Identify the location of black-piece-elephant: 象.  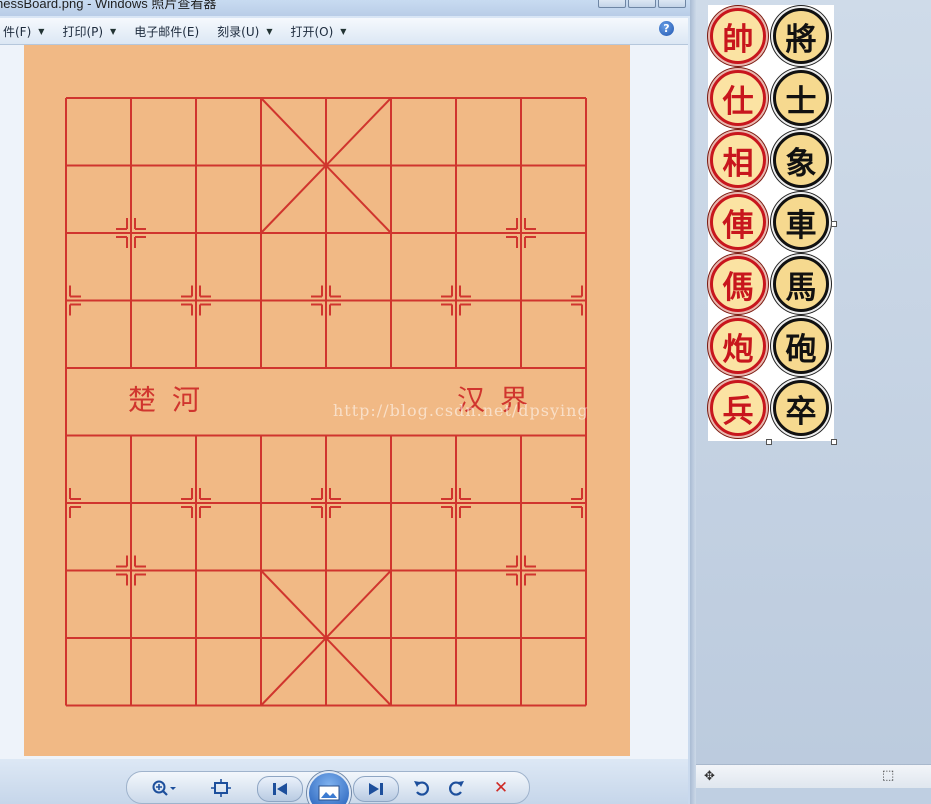
(801, 160).